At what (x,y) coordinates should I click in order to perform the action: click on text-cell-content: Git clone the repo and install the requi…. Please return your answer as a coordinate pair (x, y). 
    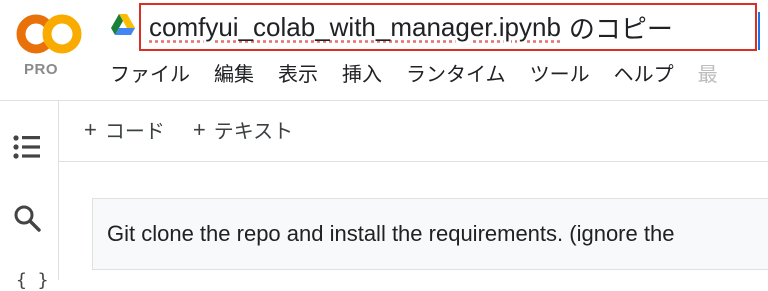
    Looking at the image, I should click on (391, 233).